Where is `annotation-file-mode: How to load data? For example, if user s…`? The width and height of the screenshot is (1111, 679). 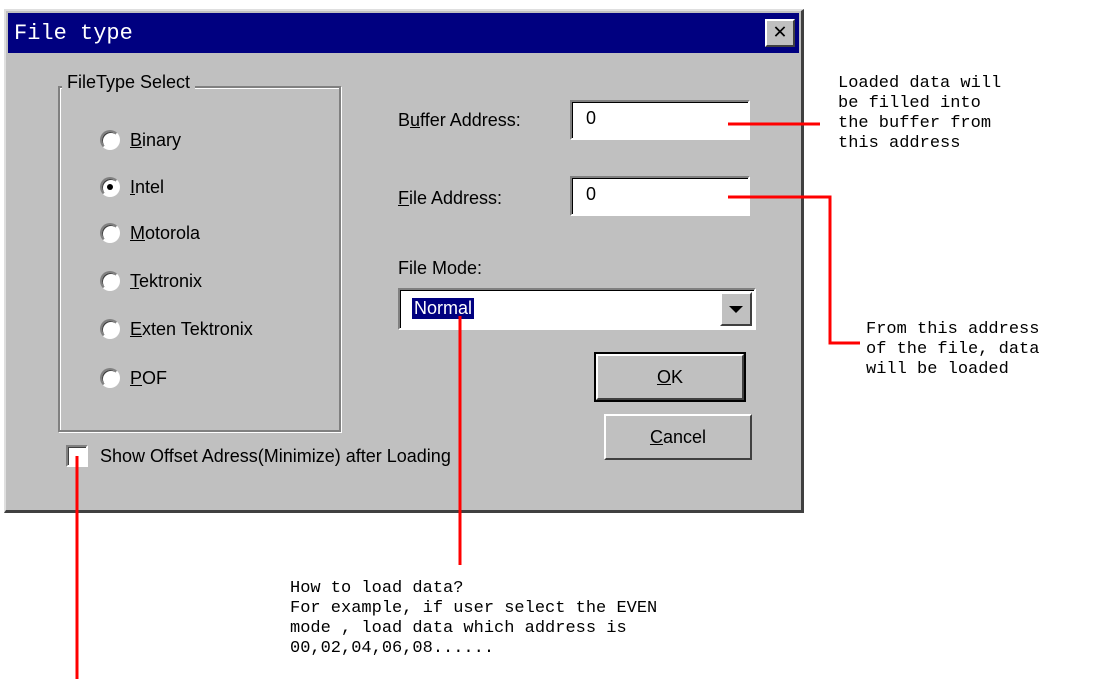 annotation-file-mode: How to load data? For example, if user s… is located at coordinates (474, 618).